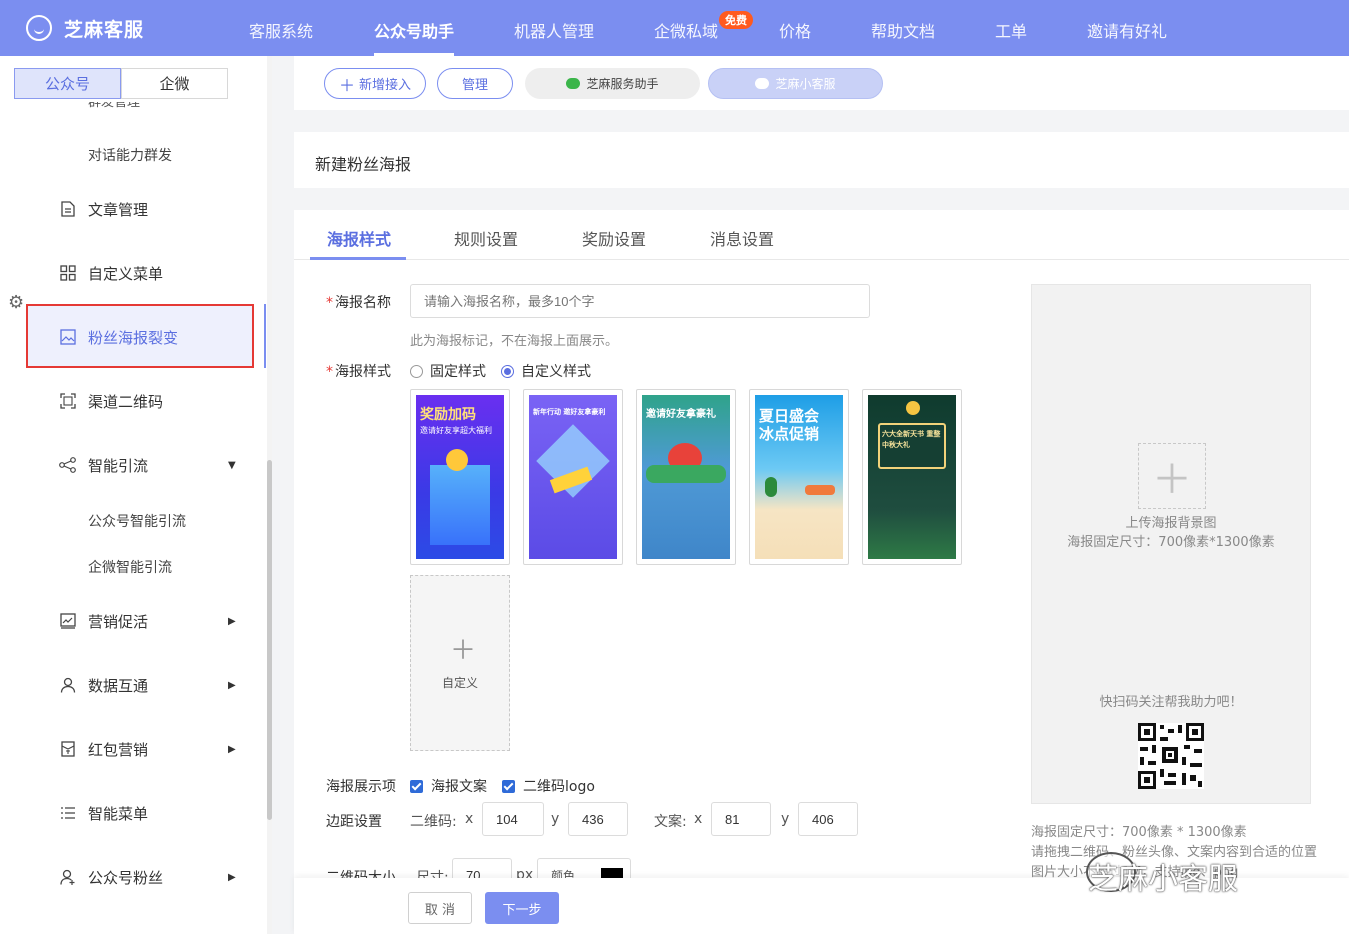 The height and width of the screenshot is (934, 1349). I want to click on cancel-button: 取 消, so click(440, 908).